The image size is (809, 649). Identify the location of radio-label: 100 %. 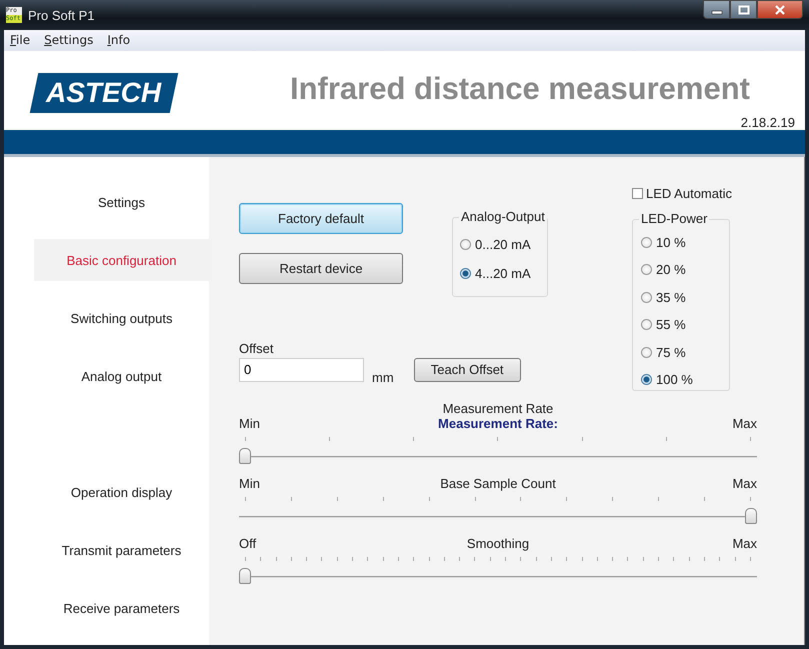
(674, 379).